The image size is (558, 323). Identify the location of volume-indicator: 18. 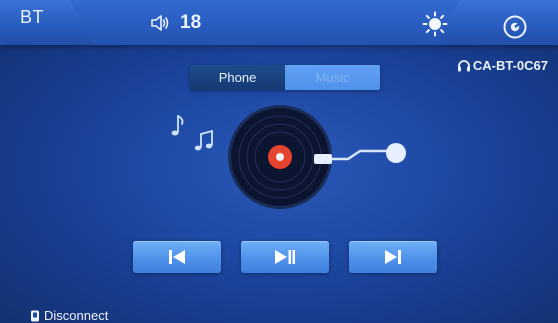
(175, 23).